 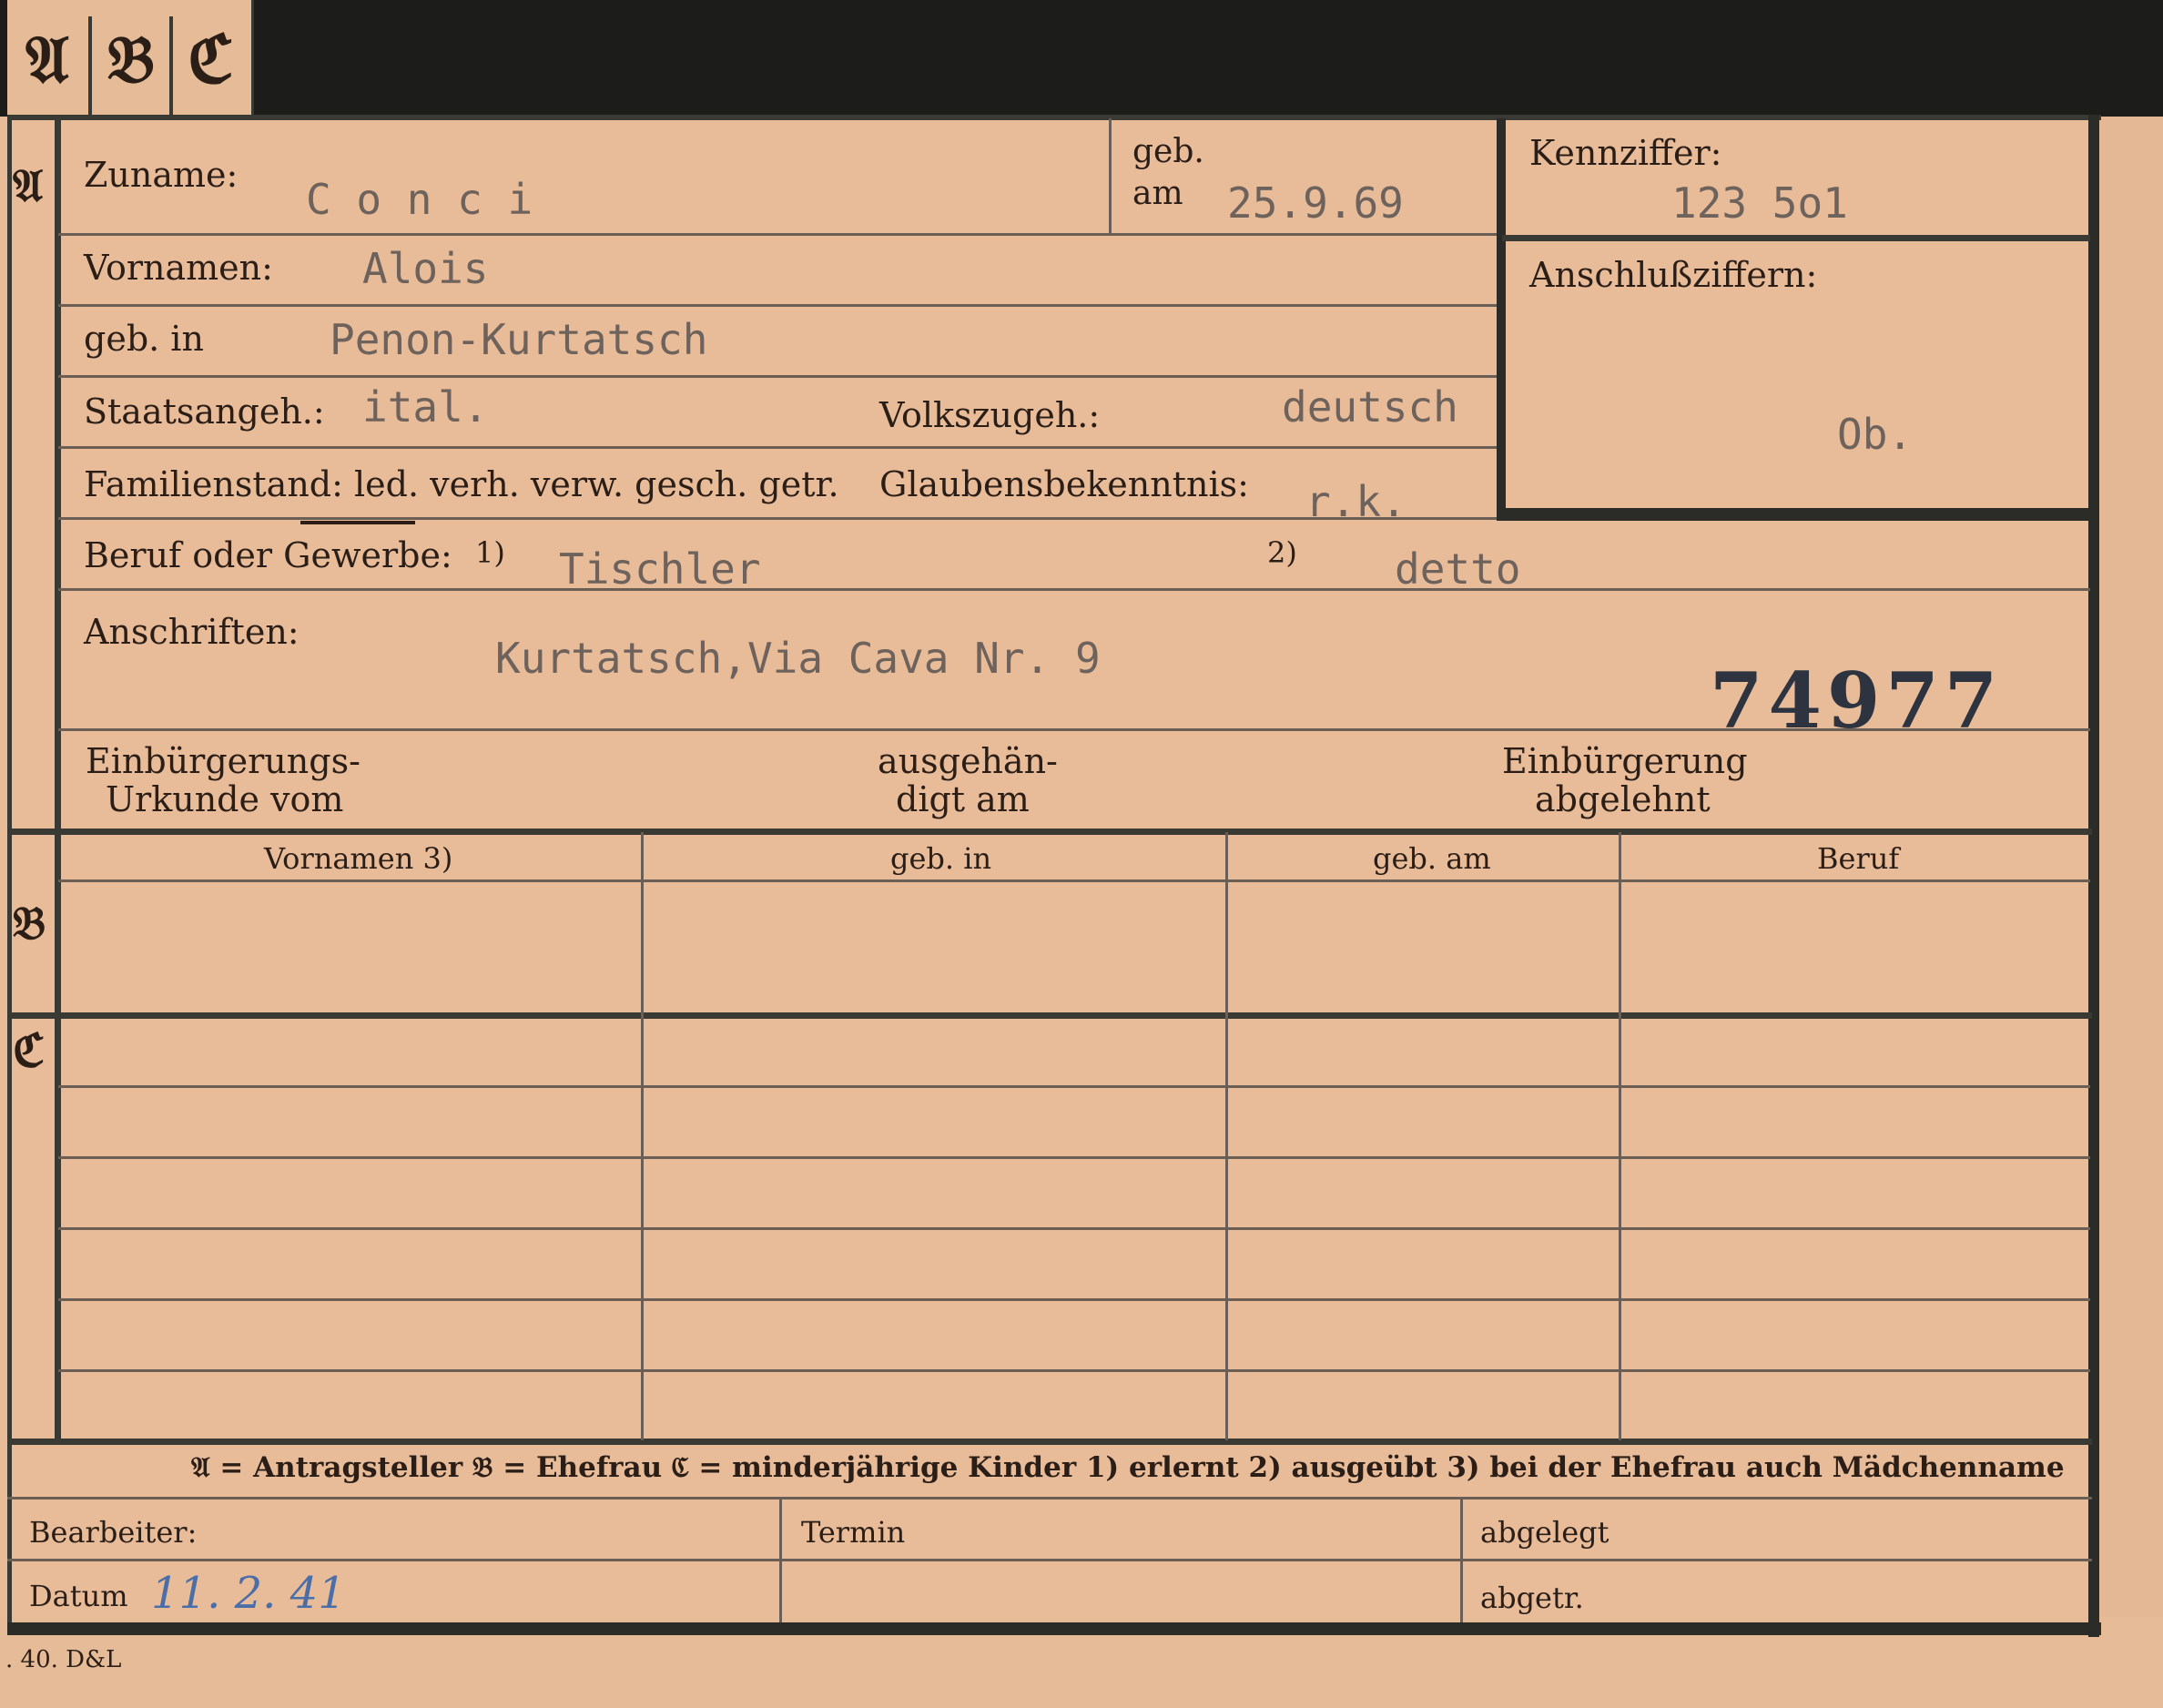 I want to click on tab-letter-c: ℭ, so click(x=211, y=59).